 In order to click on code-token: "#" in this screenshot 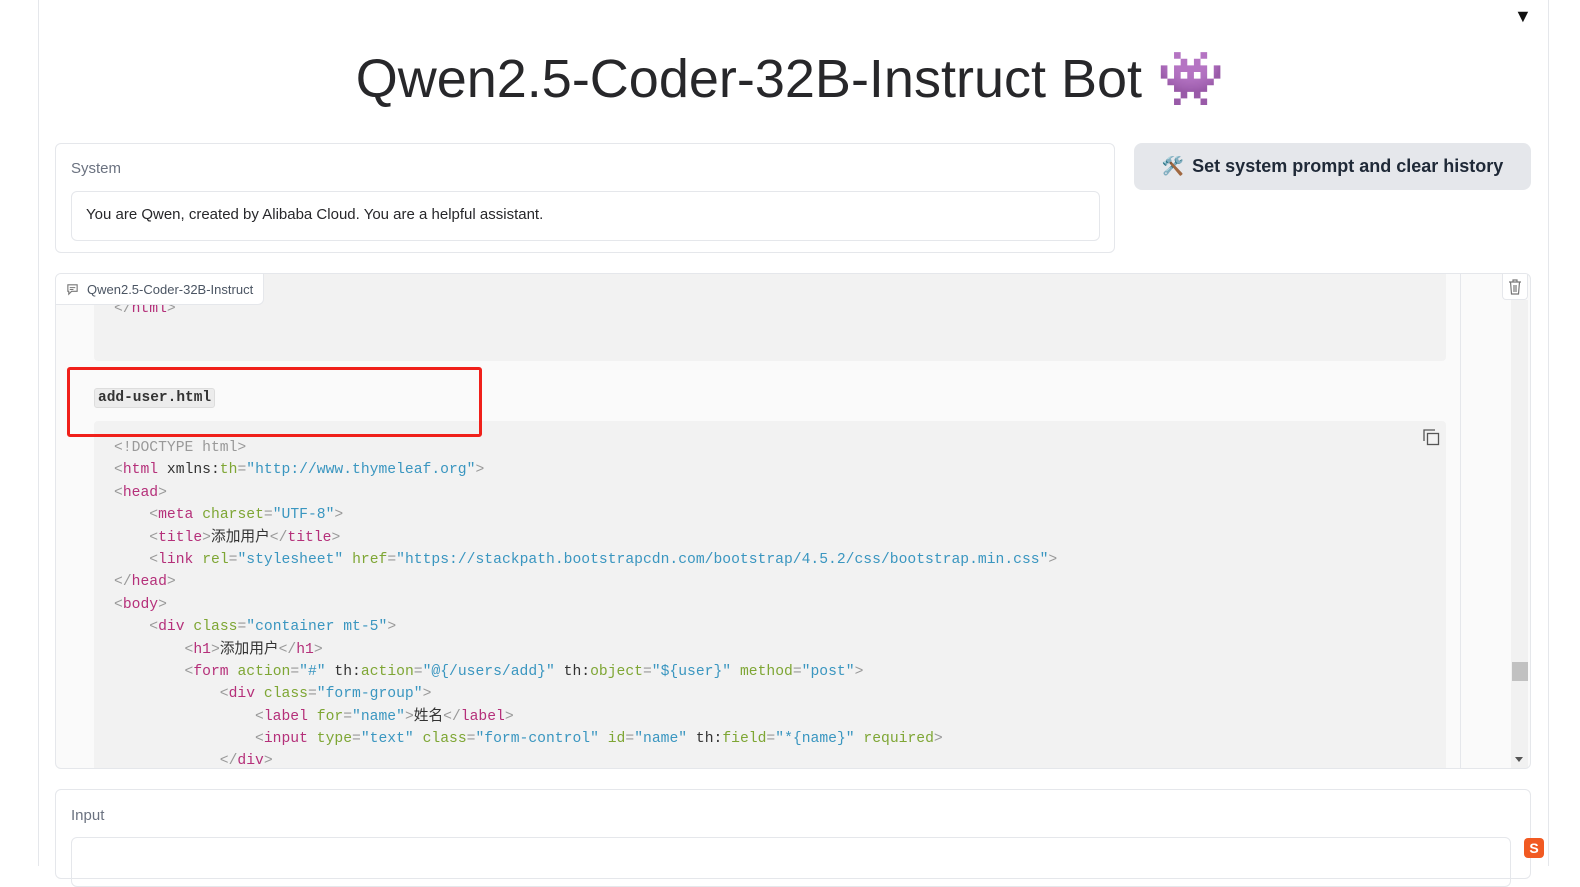, I will do `click(312, 671)`.